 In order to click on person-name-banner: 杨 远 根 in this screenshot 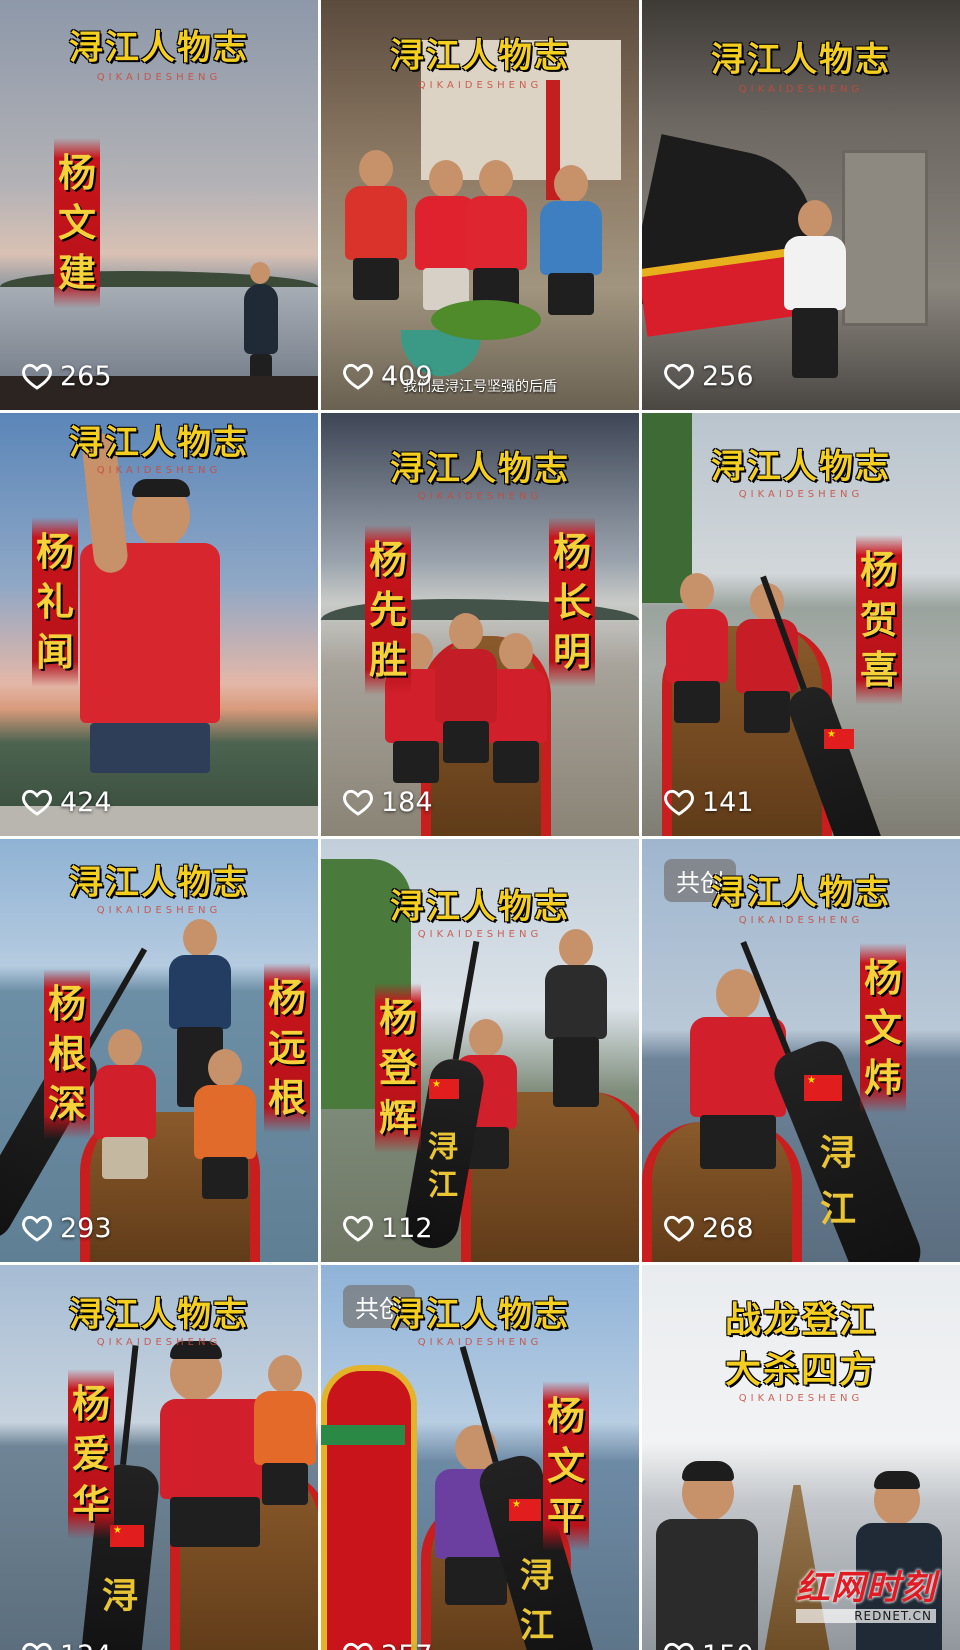, I will do `click(287, 1048)`.